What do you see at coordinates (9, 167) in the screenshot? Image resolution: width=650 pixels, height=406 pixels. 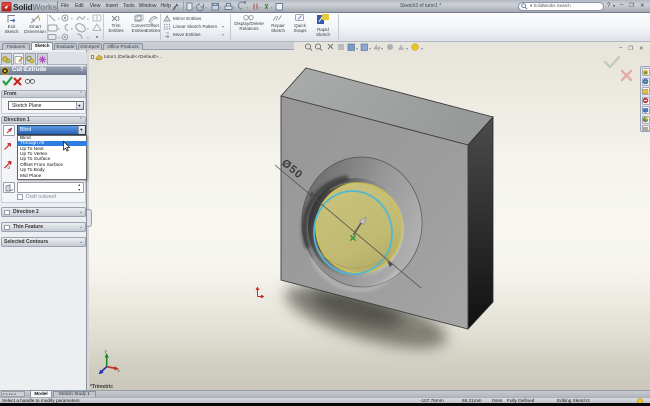 I see `svg-text: d` at bounding box center [9, 167].